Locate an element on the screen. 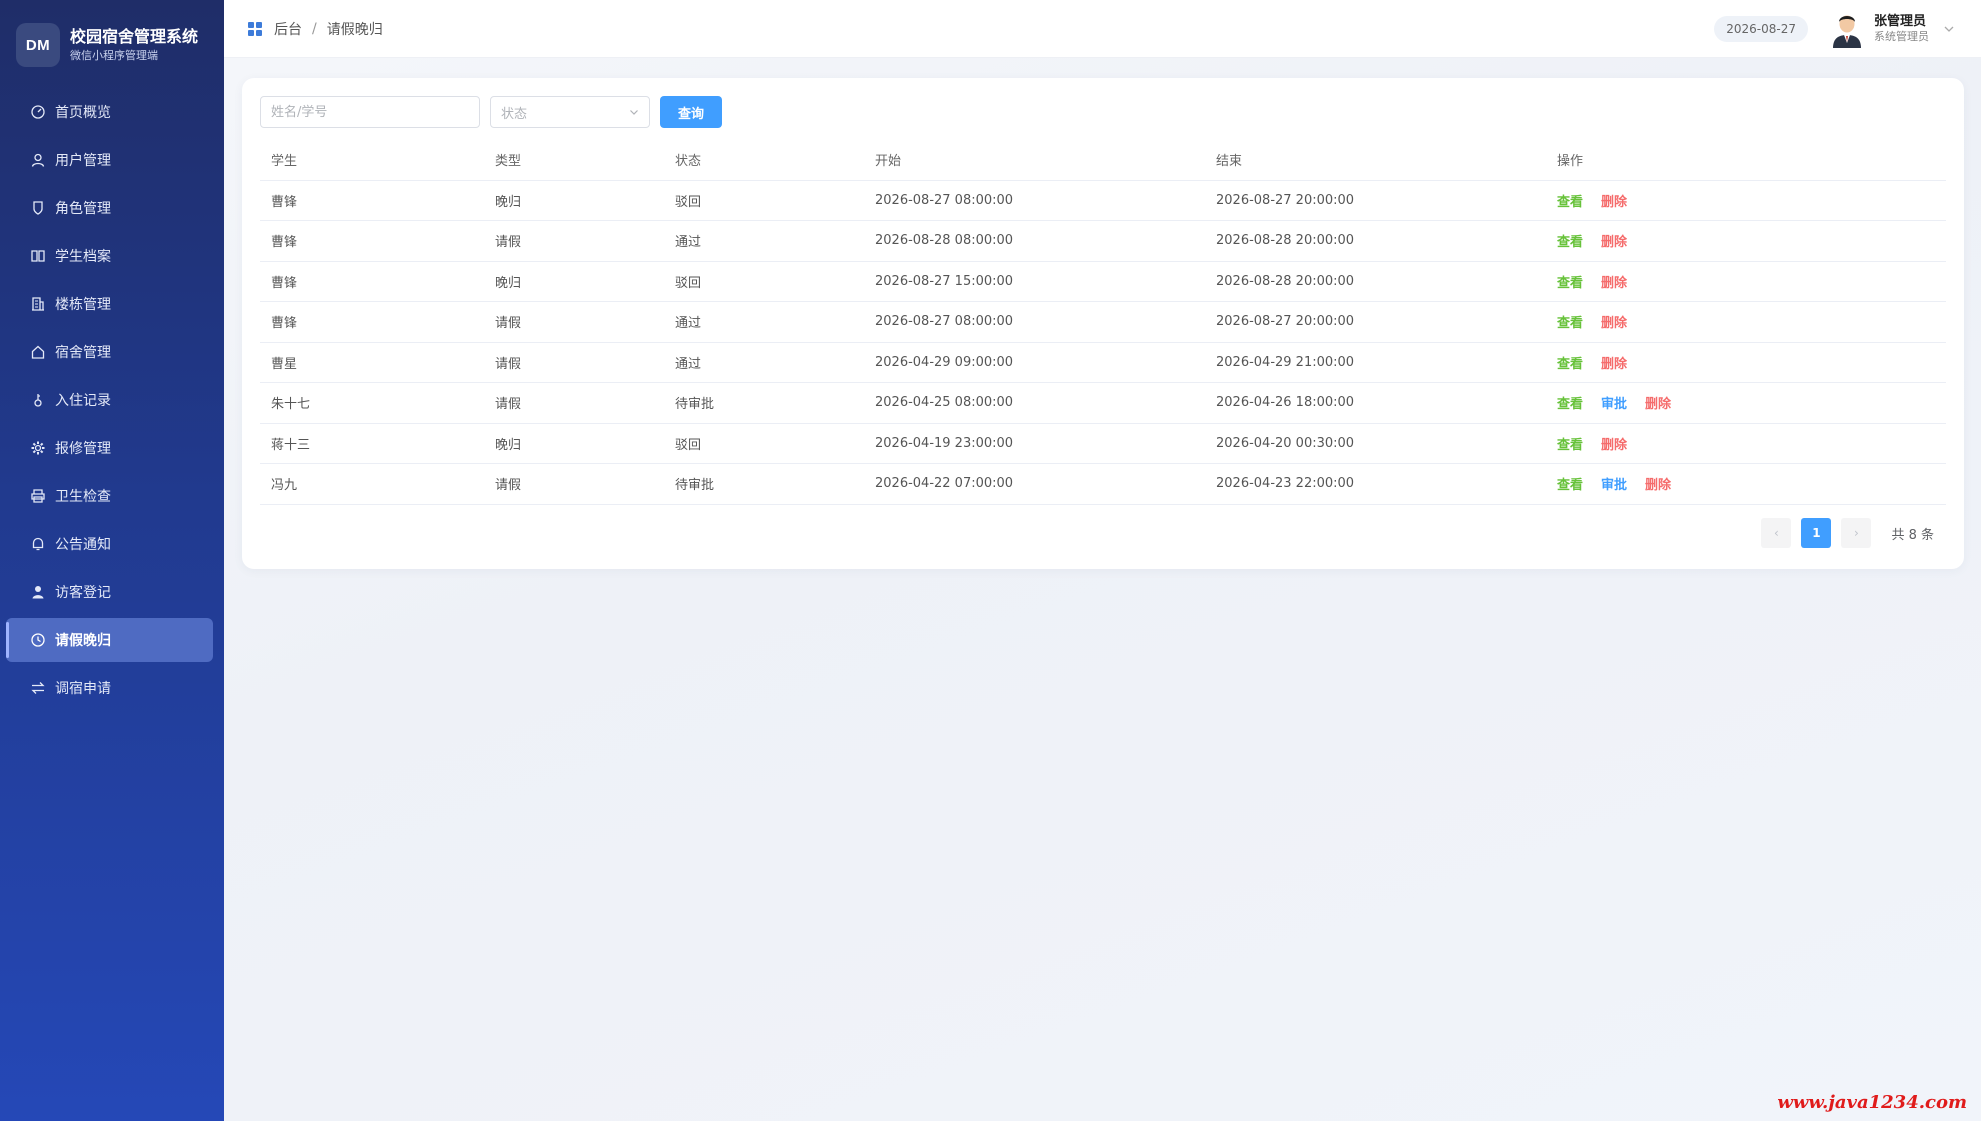 The image size is (1981, 1121). cell-start: 2026-04-22 07:00:00 is located at coordinates (1034, 484).